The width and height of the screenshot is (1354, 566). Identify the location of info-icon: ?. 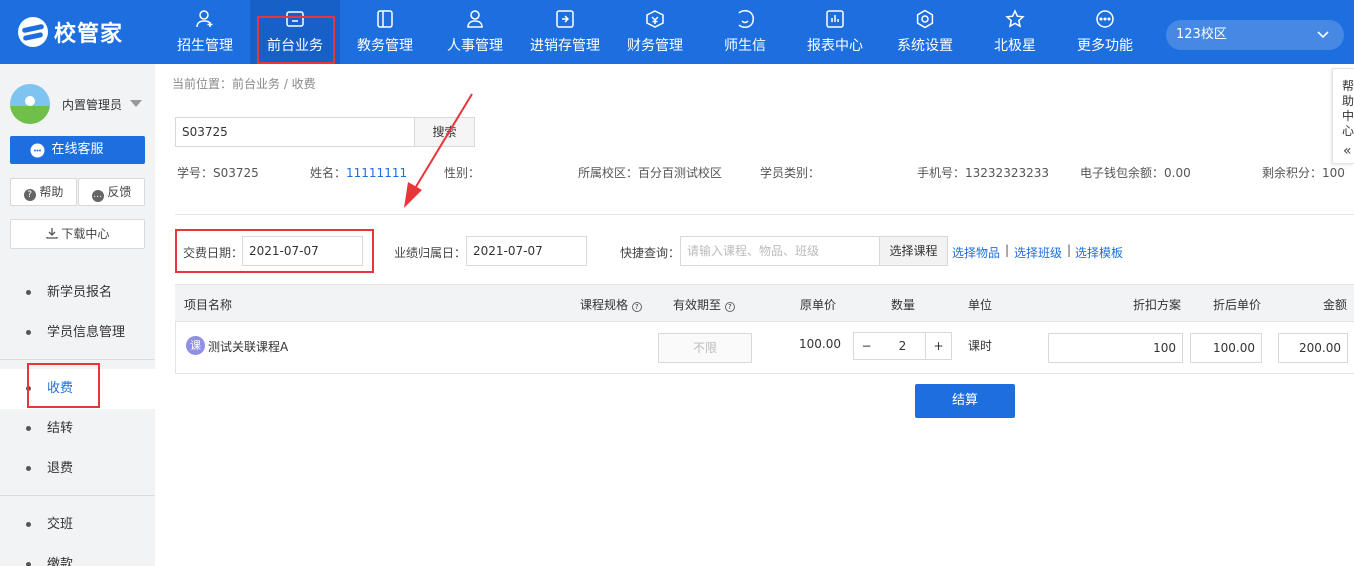
(636, 307).